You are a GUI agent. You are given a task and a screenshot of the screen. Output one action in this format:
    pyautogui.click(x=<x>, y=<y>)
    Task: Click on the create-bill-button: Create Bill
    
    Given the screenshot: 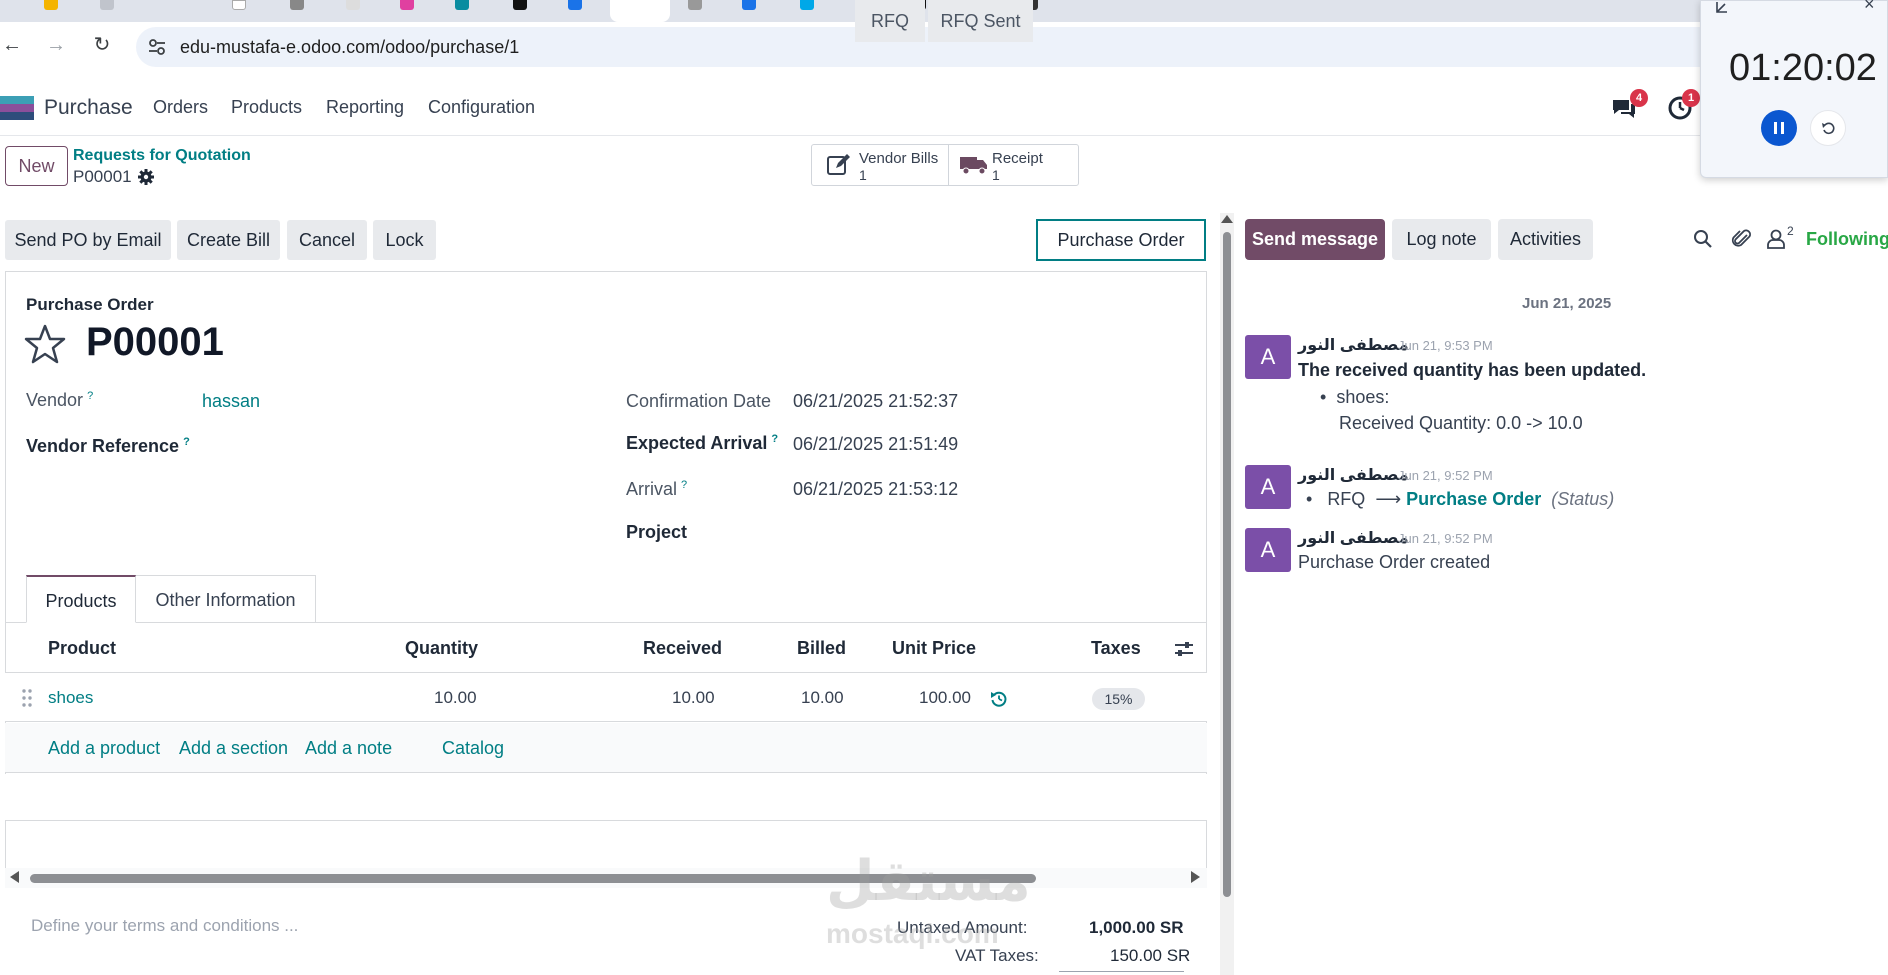 What is the action you would take?
    pyautogui.click(x=228, y=240)
    